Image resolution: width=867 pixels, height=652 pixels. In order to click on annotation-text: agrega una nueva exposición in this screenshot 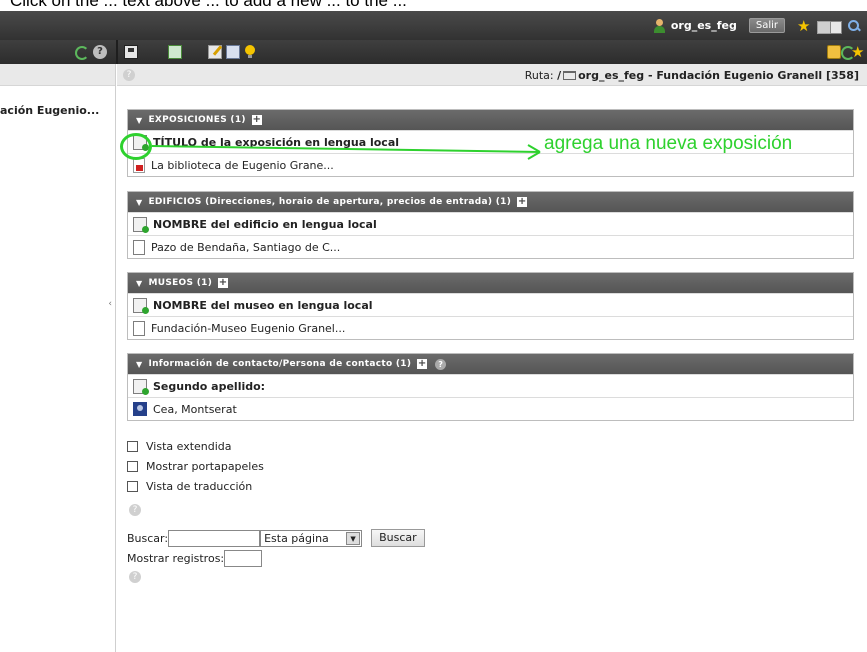, I will do `click(668, 143)`.